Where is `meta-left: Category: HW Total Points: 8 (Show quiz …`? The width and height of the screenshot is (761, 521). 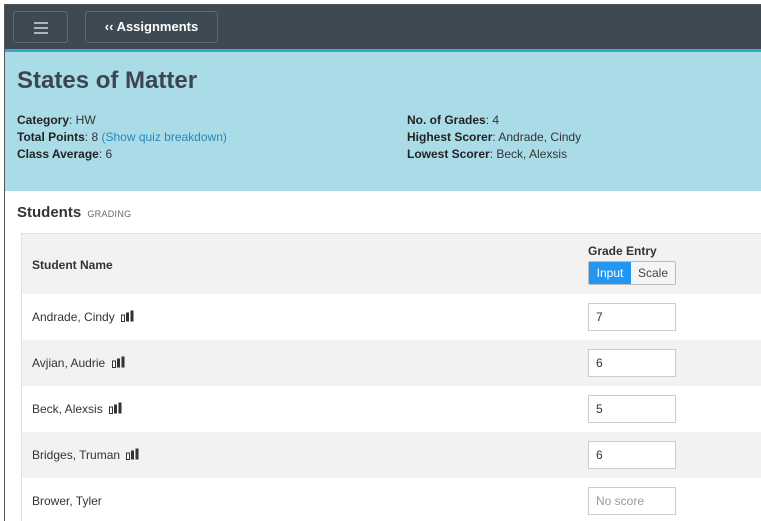
meta-left: Category: HW Total Points: 8 (Show quiz … is located at coordinates (122, 137).